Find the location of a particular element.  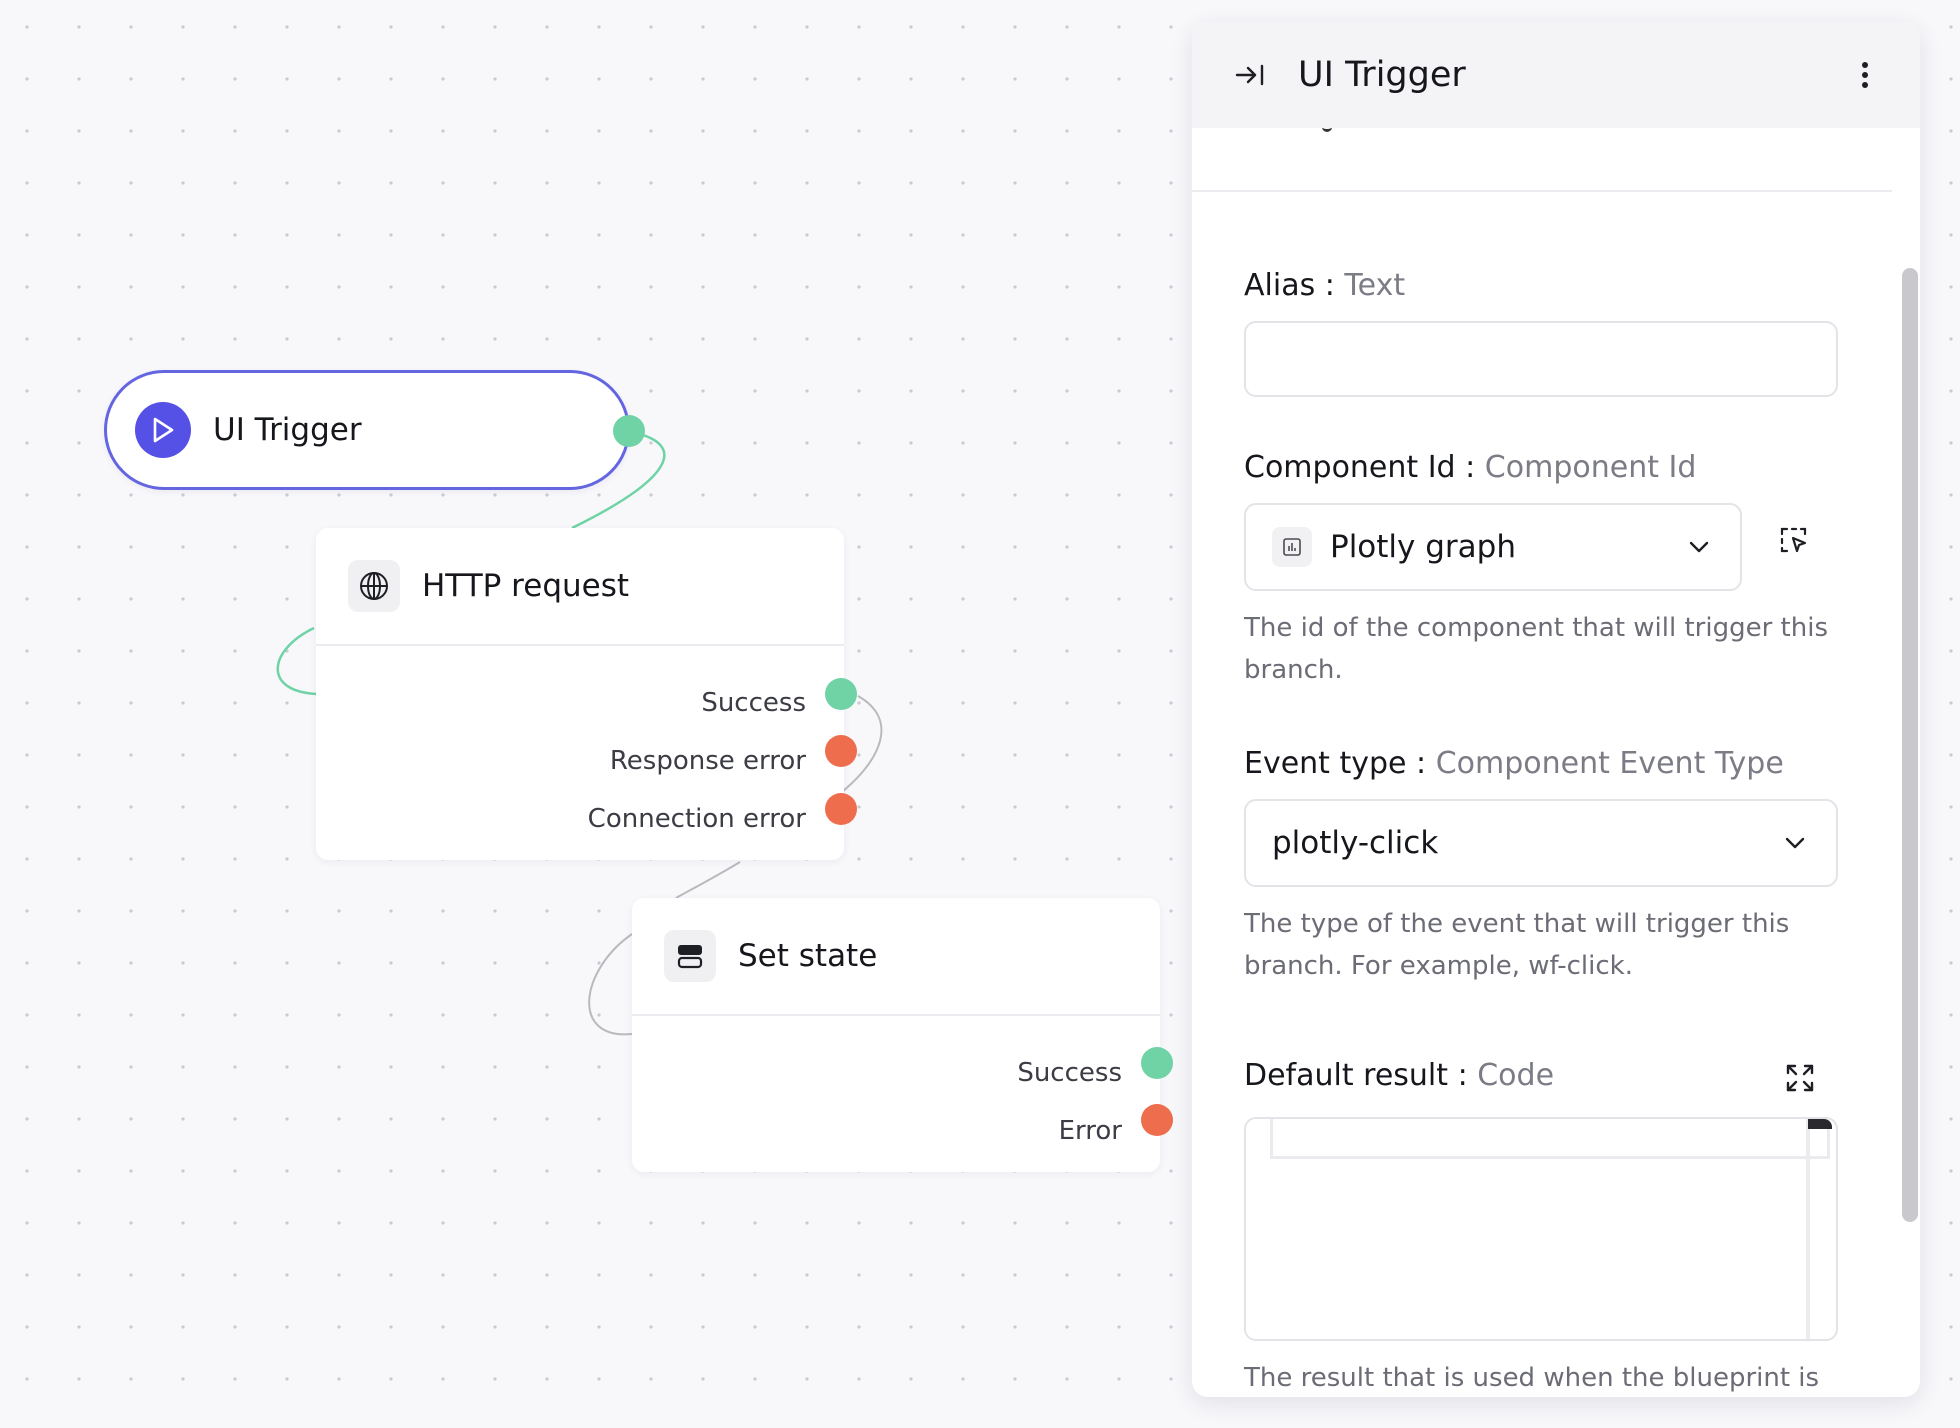

edge-setstate-input-curve is located at coordinates (610, 984).